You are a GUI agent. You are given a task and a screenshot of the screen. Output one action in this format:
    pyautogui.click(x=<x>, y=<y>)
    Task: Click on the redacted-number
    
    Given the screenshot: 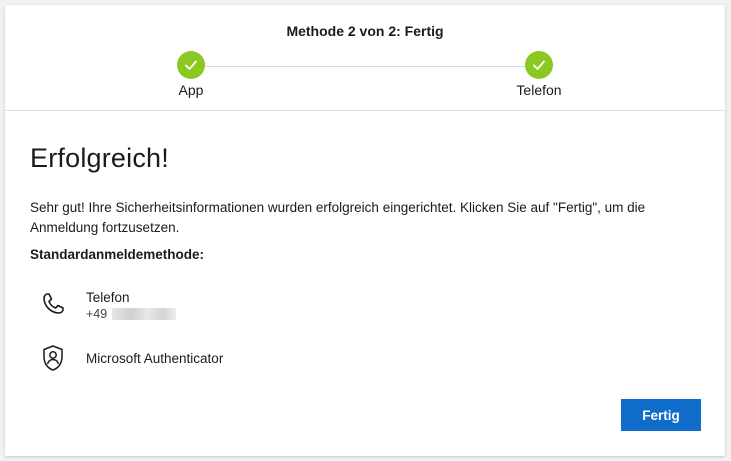 What is the action you would take?
    pyautogui.click(x=144, y=314)
    